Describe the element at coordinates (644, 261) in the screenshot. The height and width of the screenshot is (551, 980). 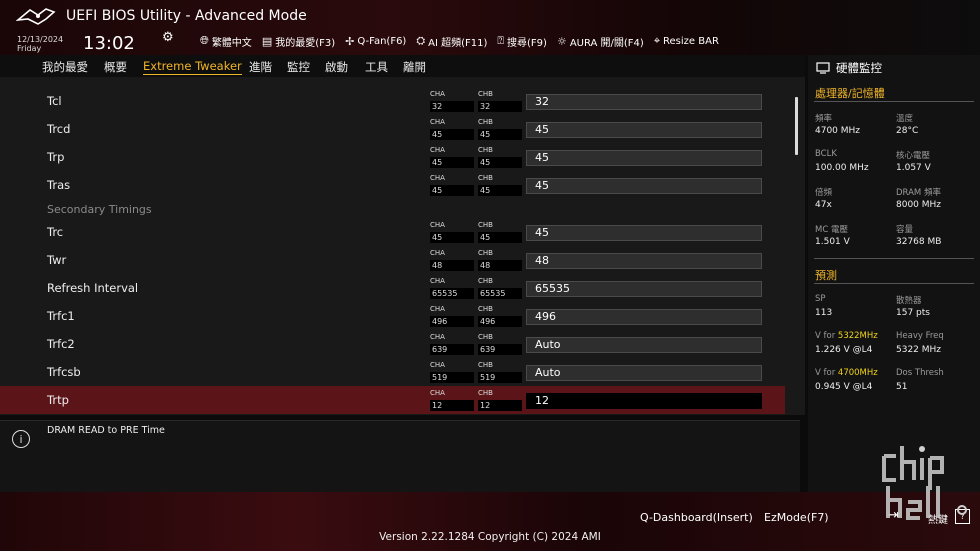
I see `setting-value-field: 48` at that location.